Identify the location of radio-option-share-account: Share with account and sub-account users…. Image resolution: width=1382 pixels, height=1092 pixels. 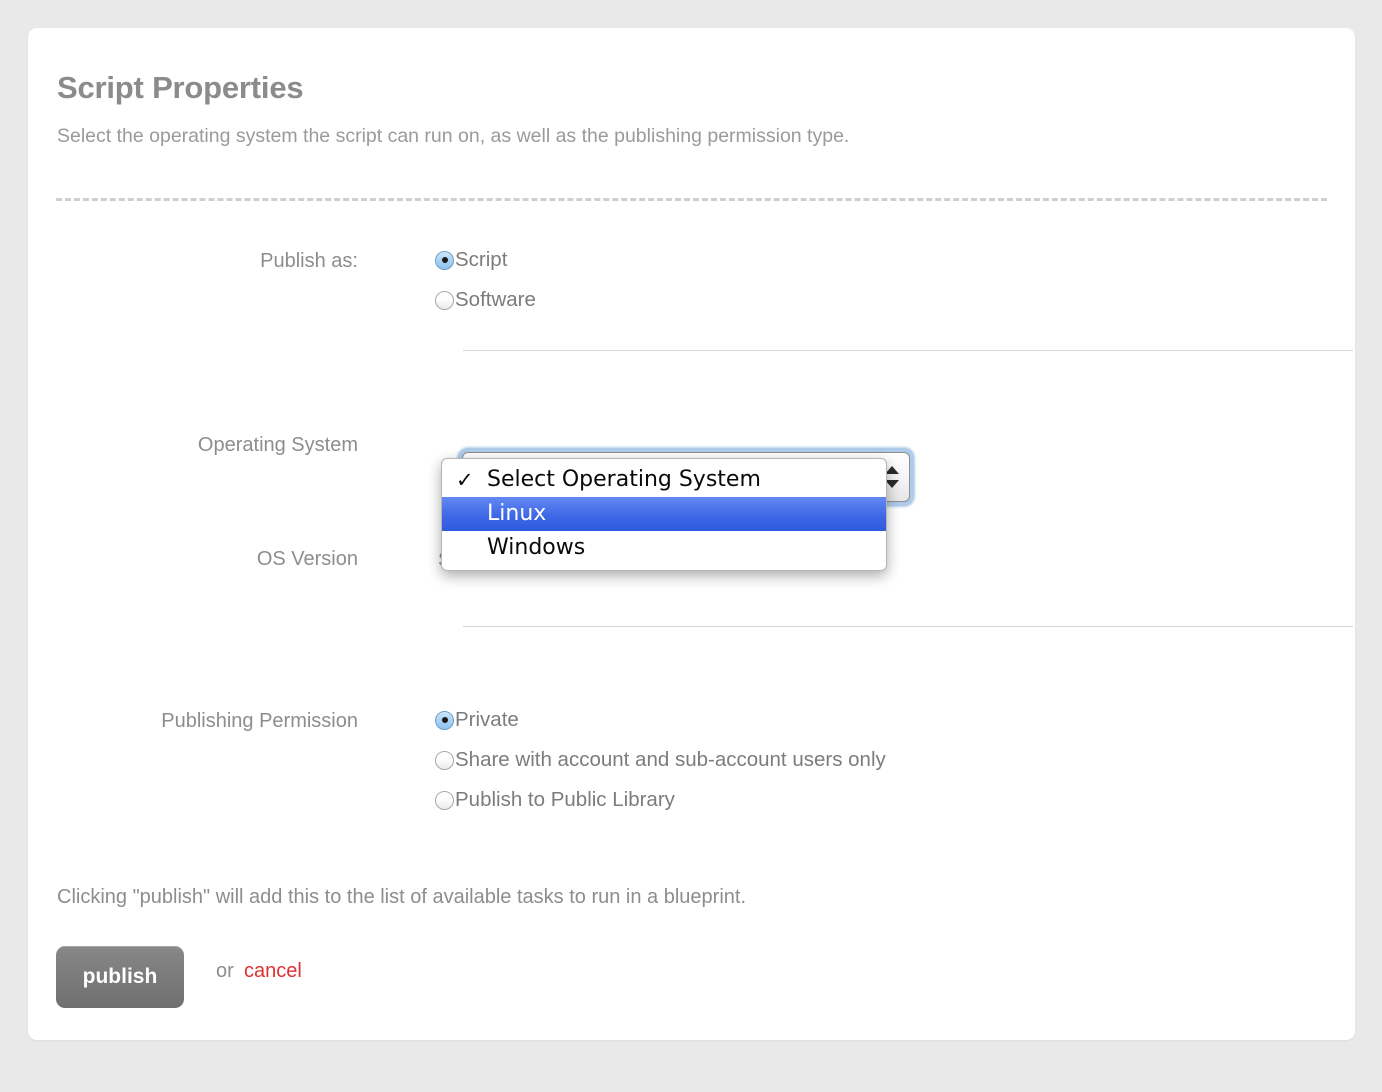
(660, 760).